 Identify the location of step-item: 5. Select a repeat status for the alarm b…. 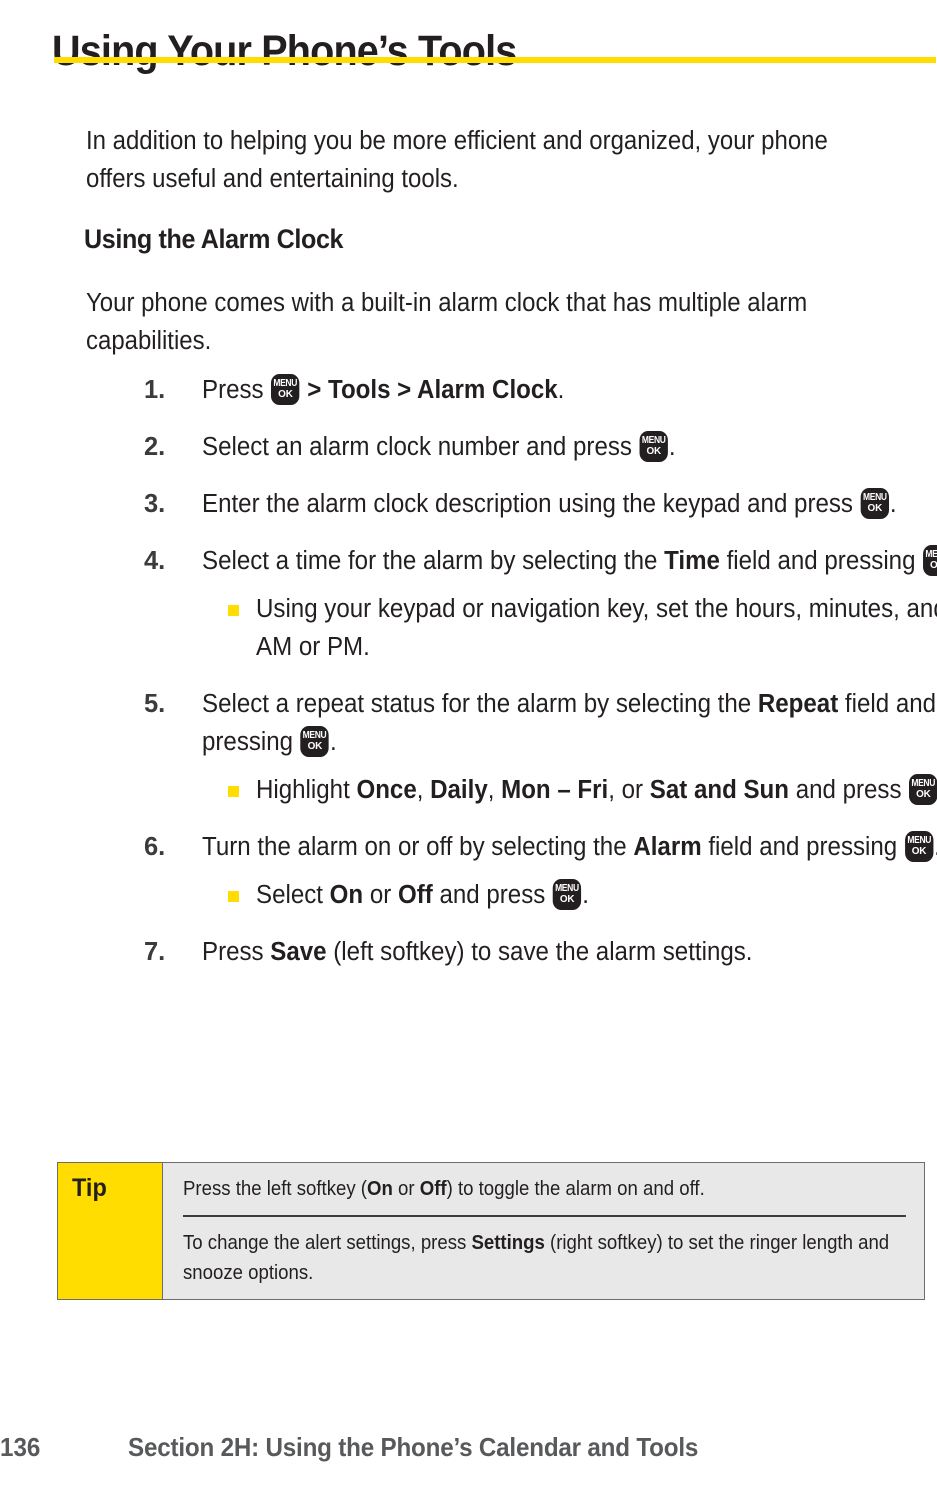
(540, 747).